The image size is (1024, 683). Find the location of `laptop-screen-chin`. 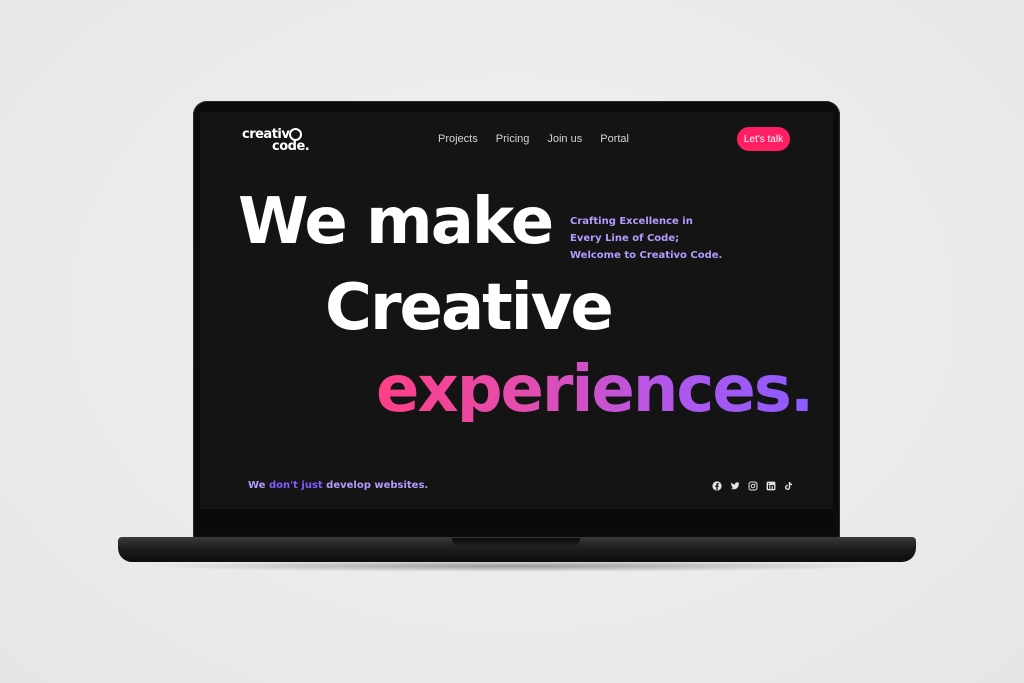

laptop-screen-chin is located at coordinates (516, 519).